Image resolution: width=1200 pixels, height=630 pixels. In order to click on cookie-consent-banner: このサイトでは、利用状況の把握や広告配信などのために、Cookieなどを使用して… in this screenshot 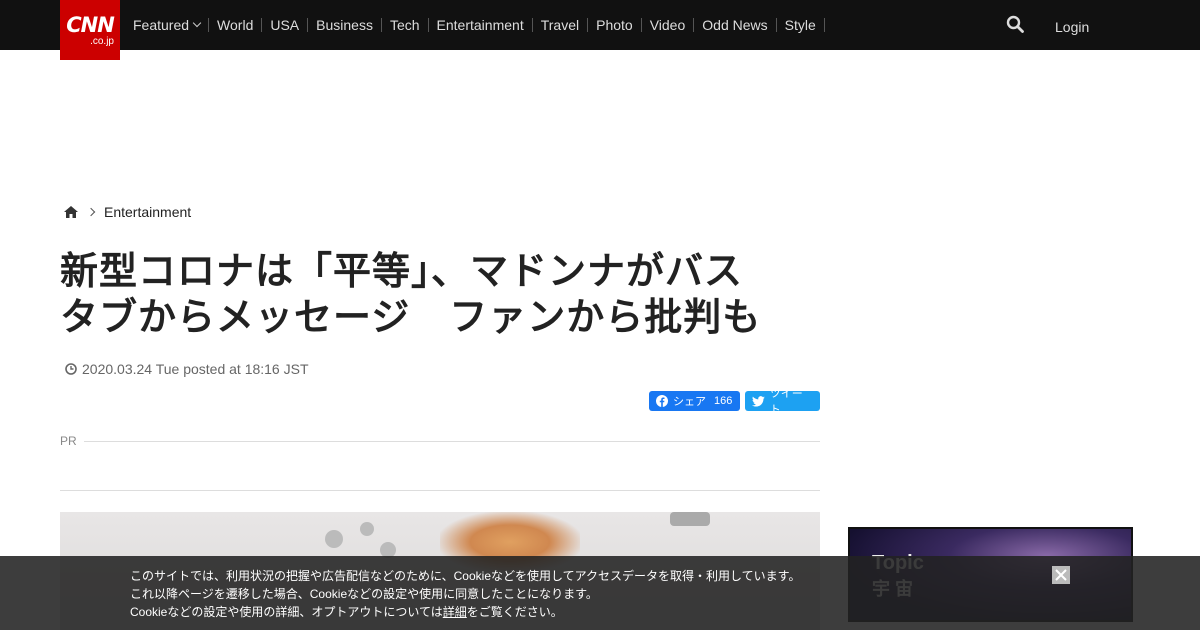, I will do `click(600, 593)`.